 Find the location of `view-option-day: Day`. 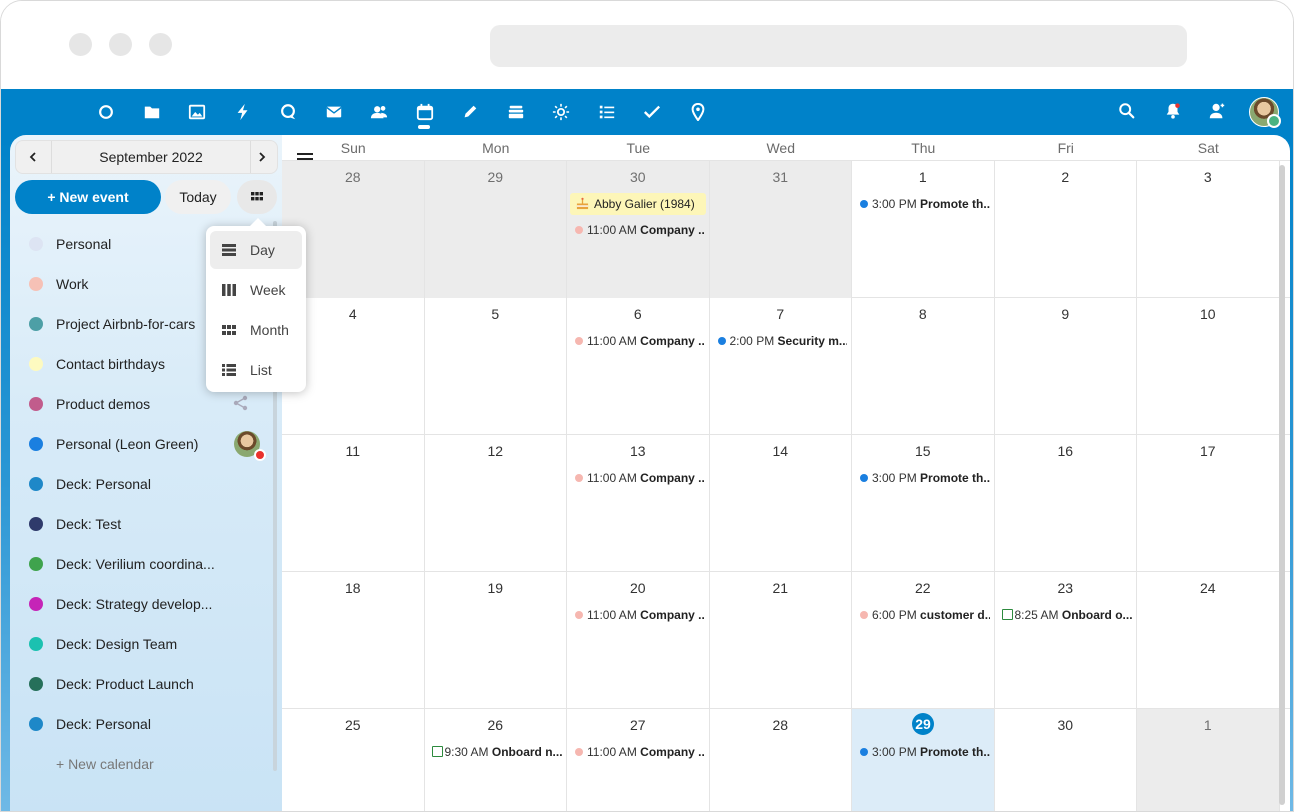

view-option-day: Day is located at coordinates (256, 250).